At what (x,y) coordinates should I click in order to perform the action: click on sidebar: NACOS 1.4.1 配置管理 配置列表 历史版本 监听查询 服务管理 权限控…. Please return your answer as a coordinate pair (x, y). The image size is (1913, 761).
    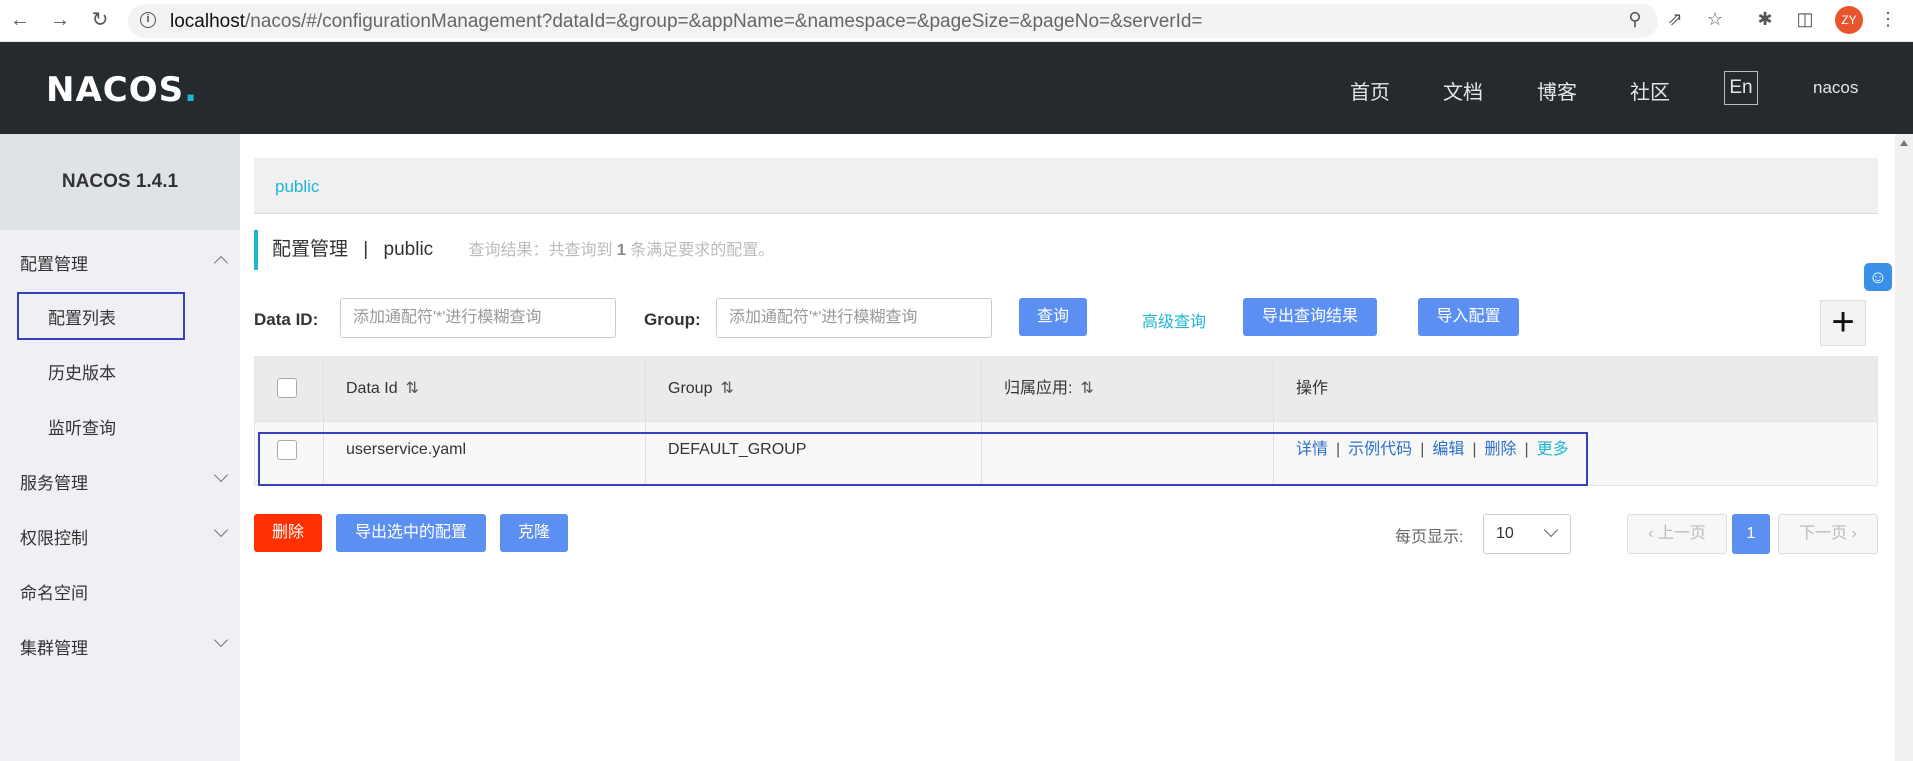
    Looking at the image, I should click on (120, 447).